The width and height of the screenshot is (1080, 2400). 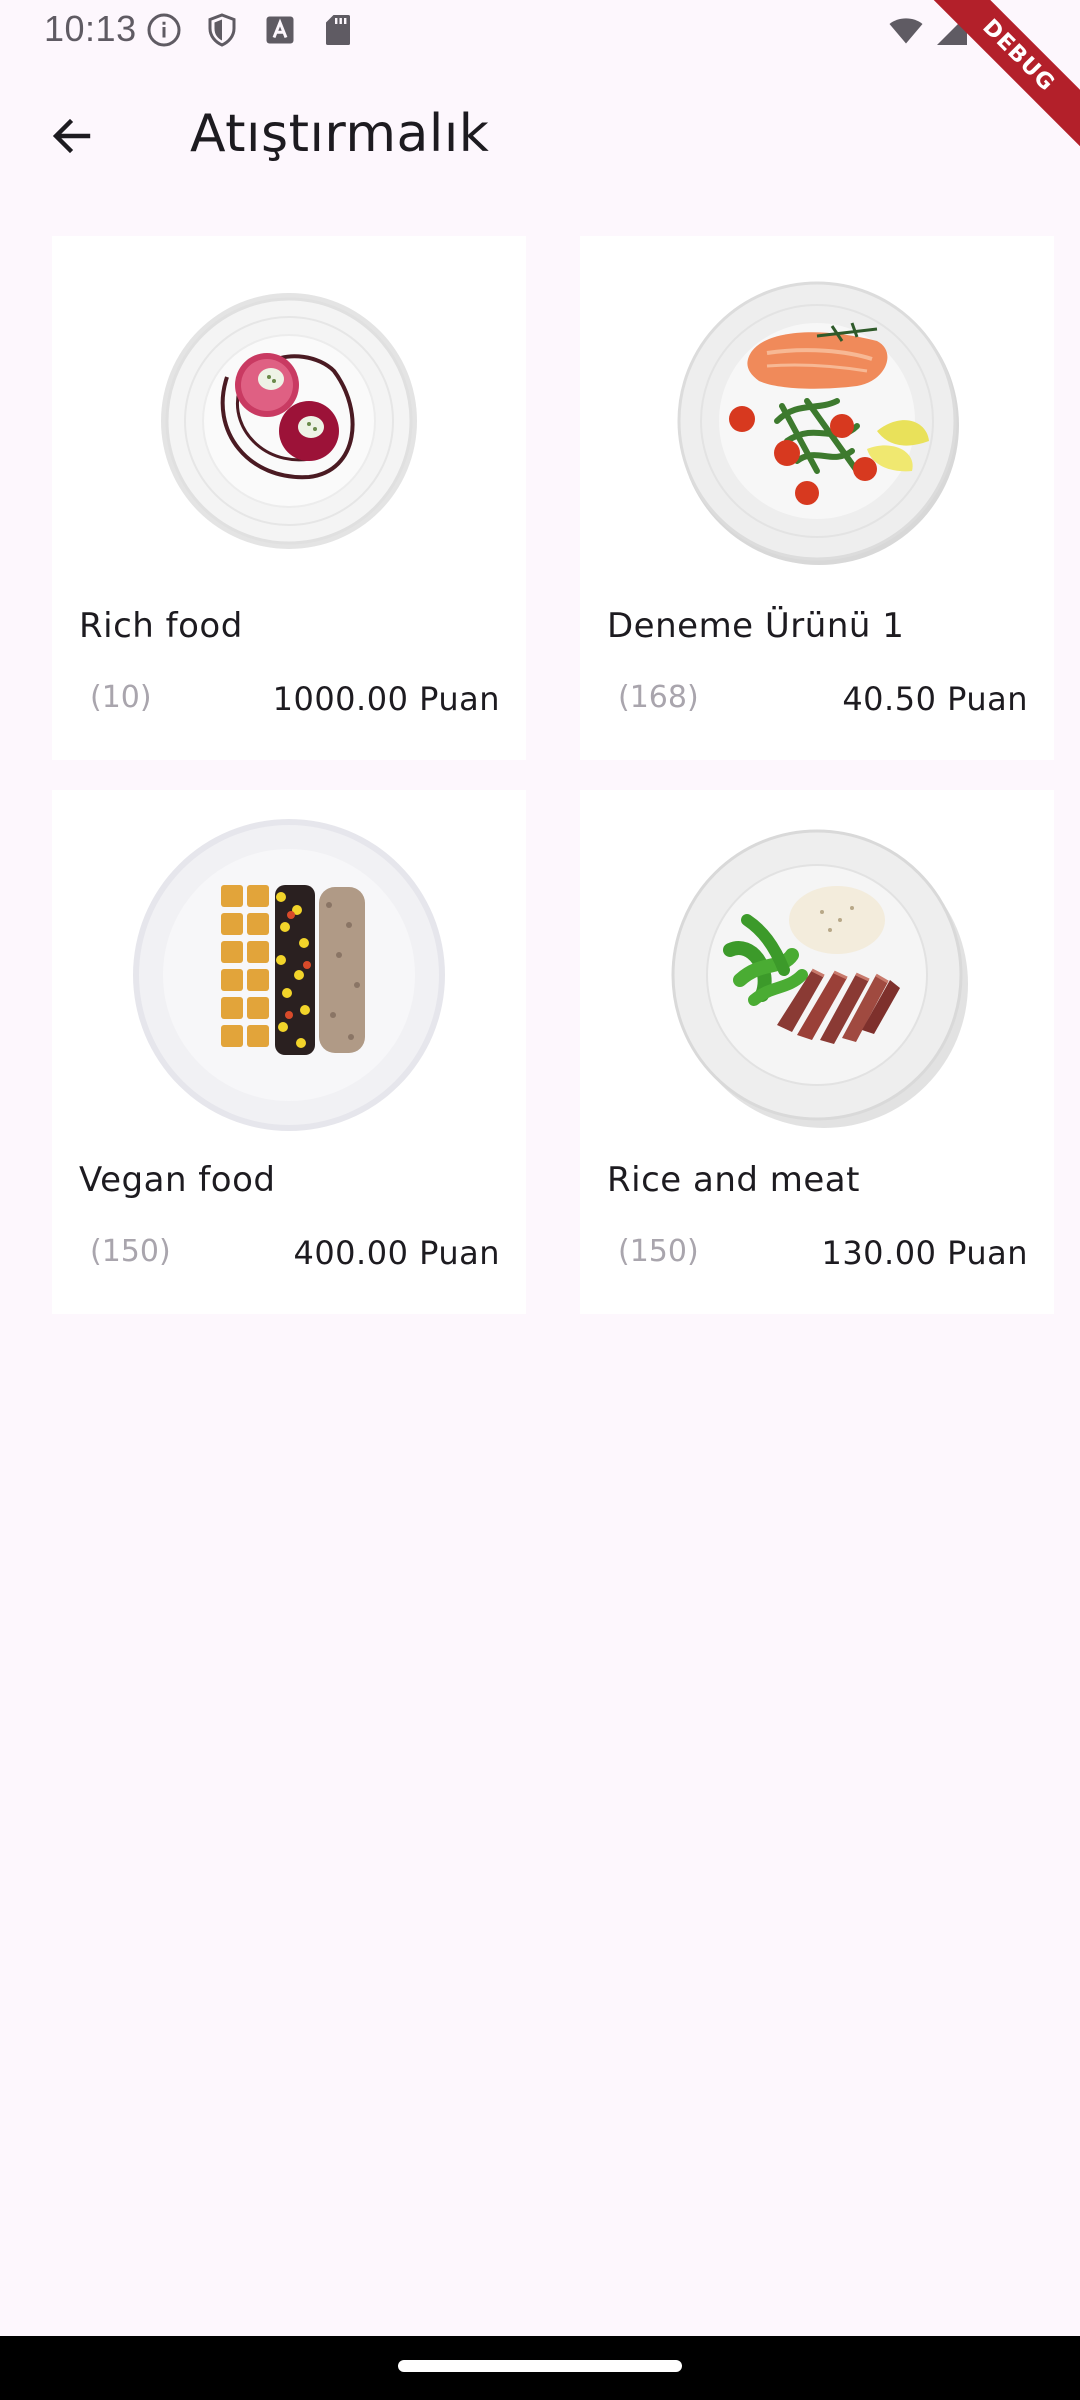 I want to click on product-name: Rice and meat, so click(x=733, y=1180).